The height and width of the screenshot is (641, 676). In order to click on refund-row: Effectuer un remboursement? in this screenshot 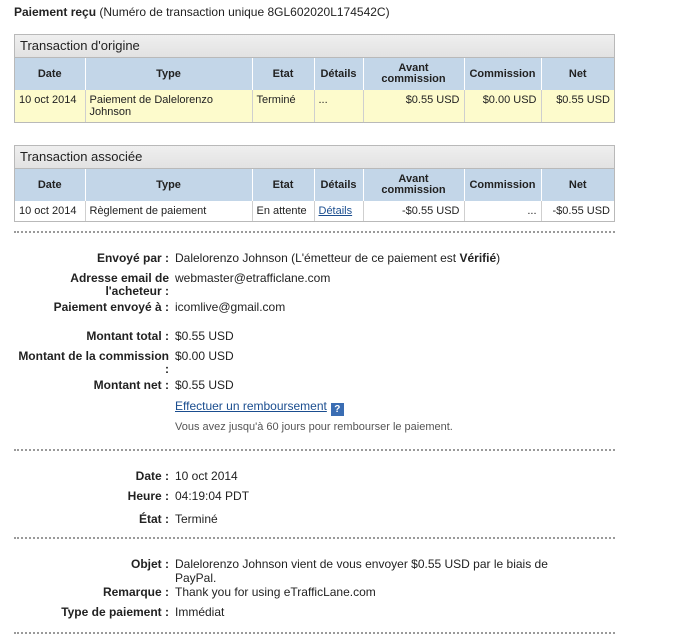, I will do `click(259, 407)`.